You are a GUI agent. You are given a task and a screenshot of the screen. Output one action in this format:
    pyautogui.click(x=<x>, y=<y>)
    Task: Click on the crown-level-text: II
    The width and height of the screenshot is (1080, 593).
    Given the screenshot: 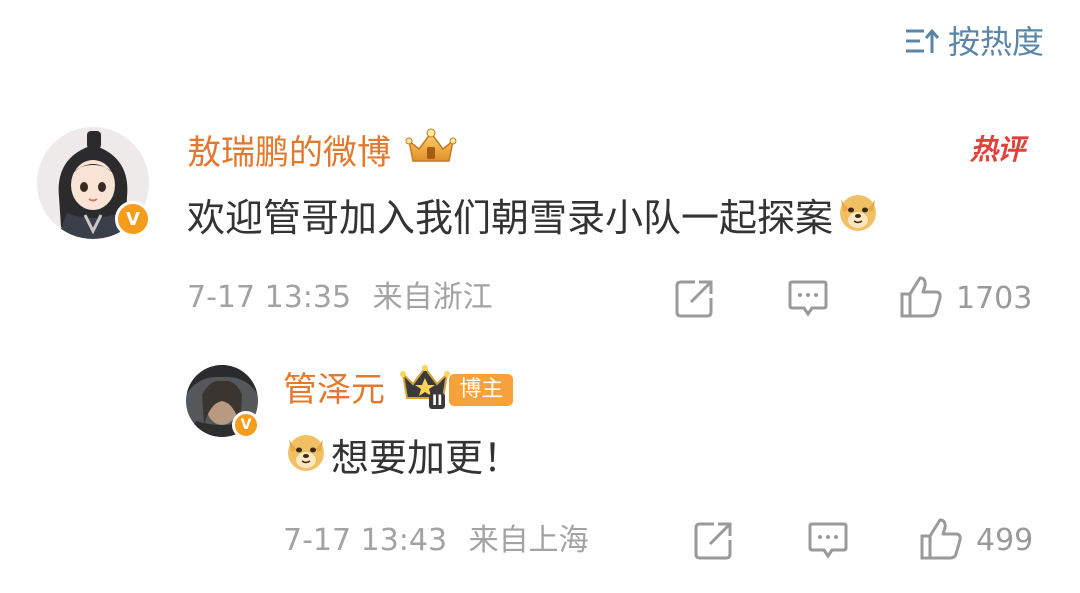 What is the action you would take?
    pyautogui.click(x=437, y=400)
    